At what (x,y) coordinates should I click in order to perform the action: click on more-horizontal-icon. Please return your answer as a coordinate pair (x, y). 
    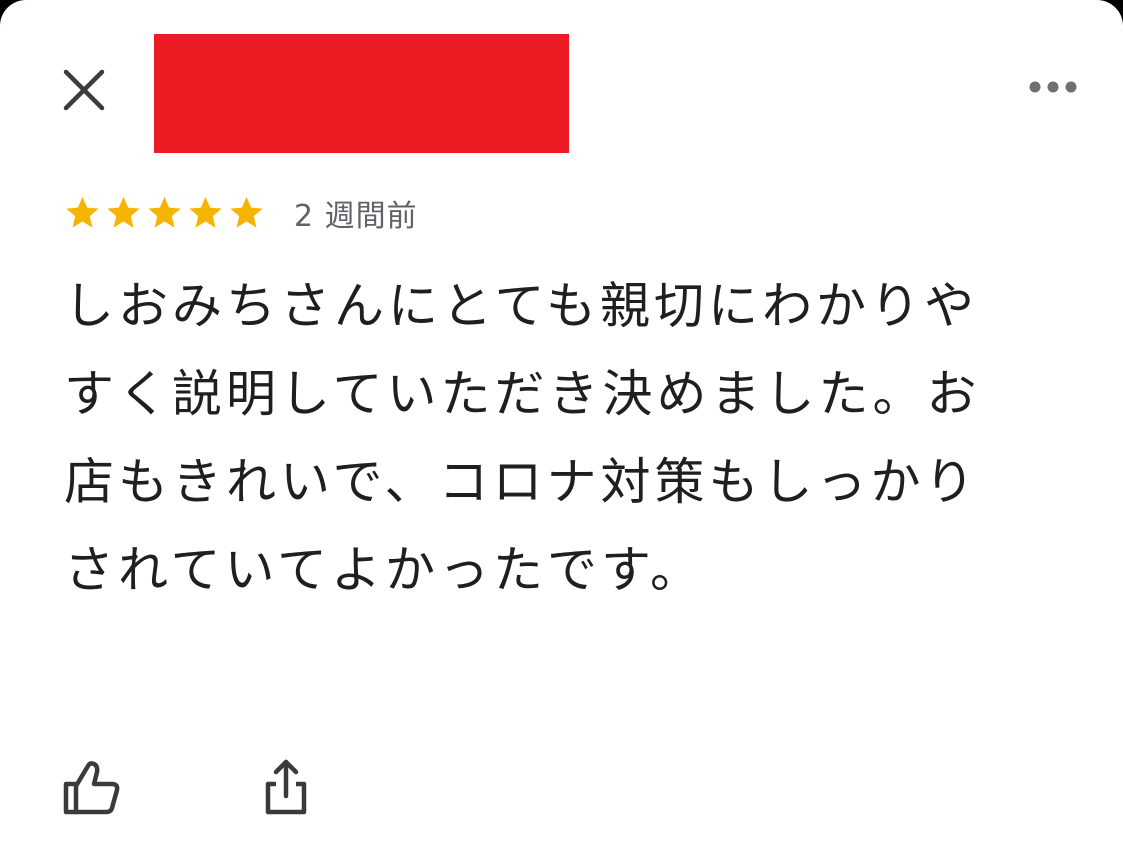
    Looking at the image, I should click on (1053, 87).